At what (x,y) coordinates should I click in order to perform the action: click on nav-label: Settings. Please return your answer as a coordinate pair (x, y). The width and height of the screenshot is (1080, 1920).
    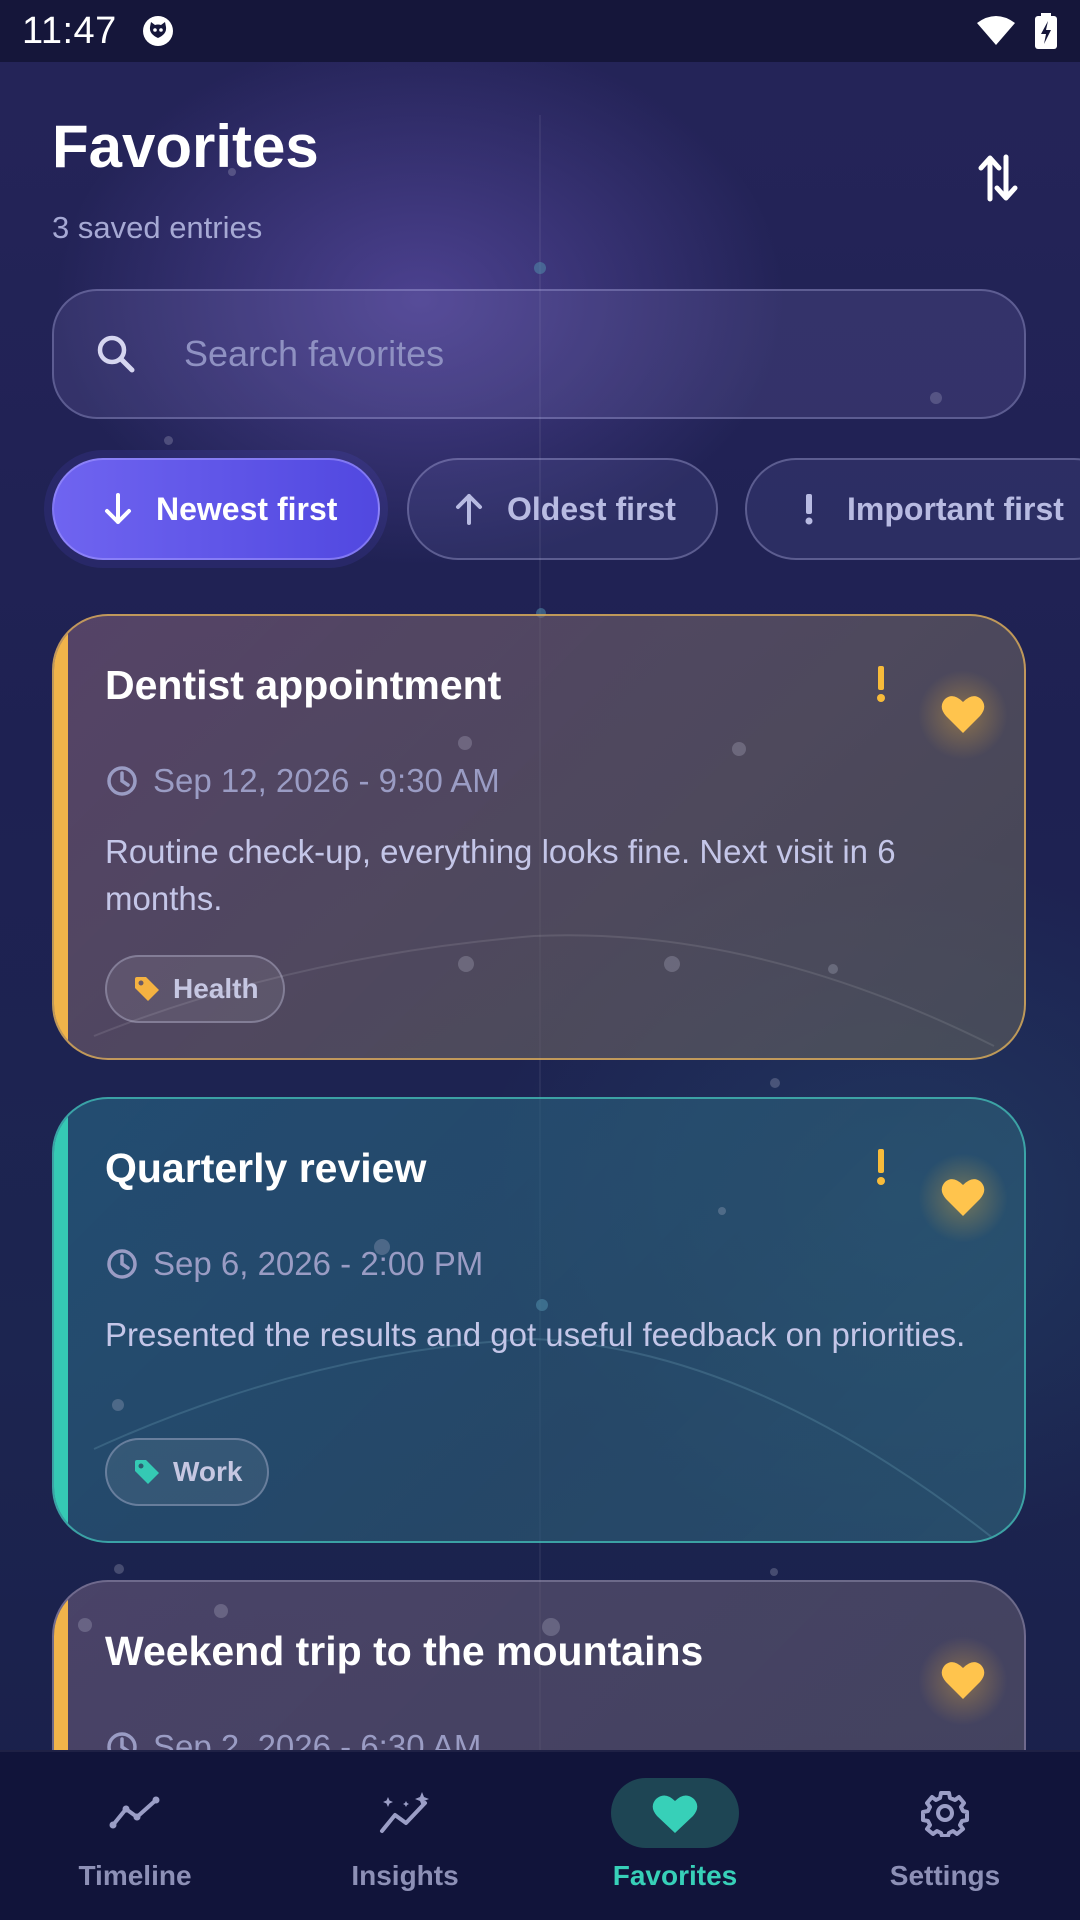
    Looking at the image, I should click on (945, 1875).